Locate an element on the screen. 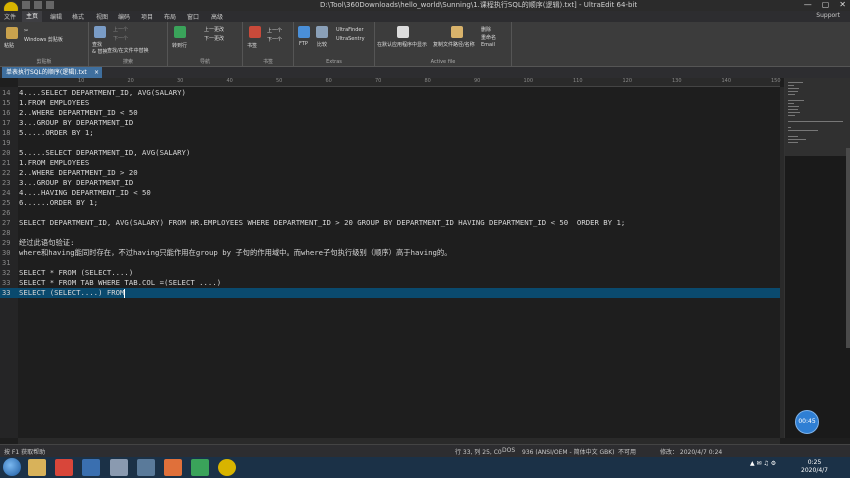  cut-button: ✂ is located at coordinates (26, 31).